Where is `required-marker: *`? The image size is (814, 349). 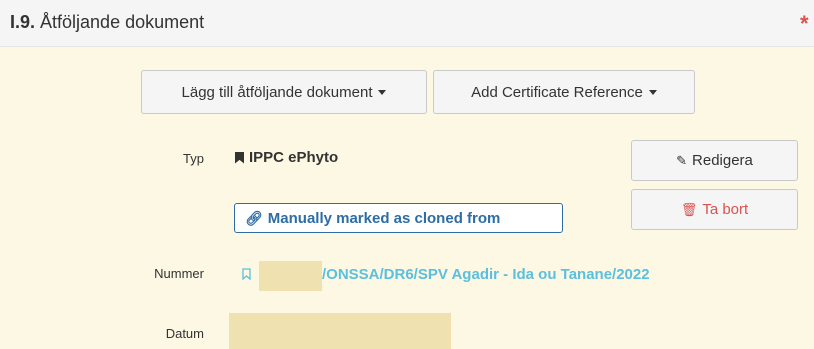 required-marker: * is located at coordinates (804, 23).